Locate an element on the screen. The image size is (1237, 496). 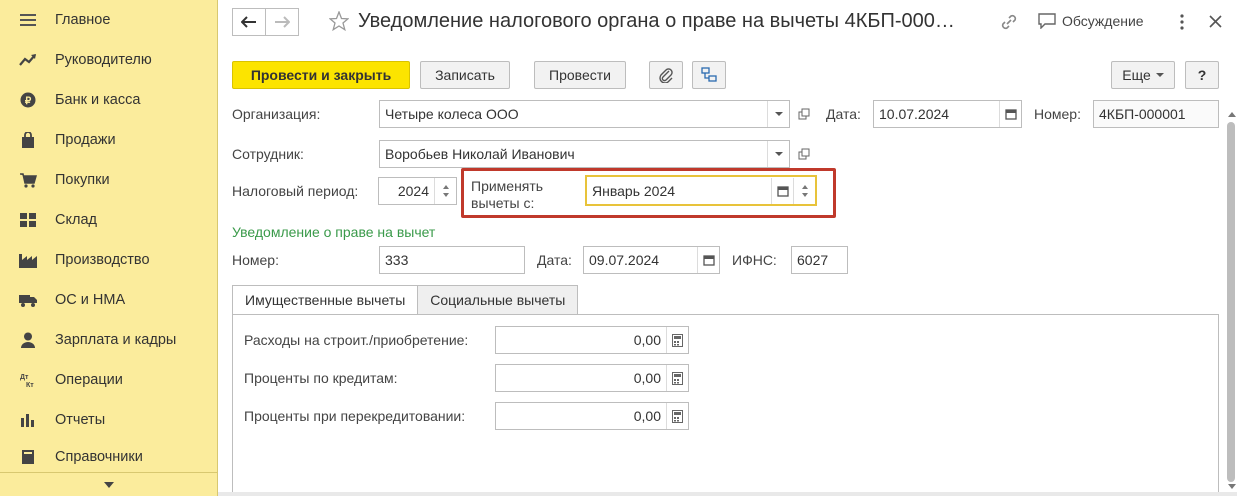
organization-field: Четыре колеса ООО is located at coordinates (584, 114).